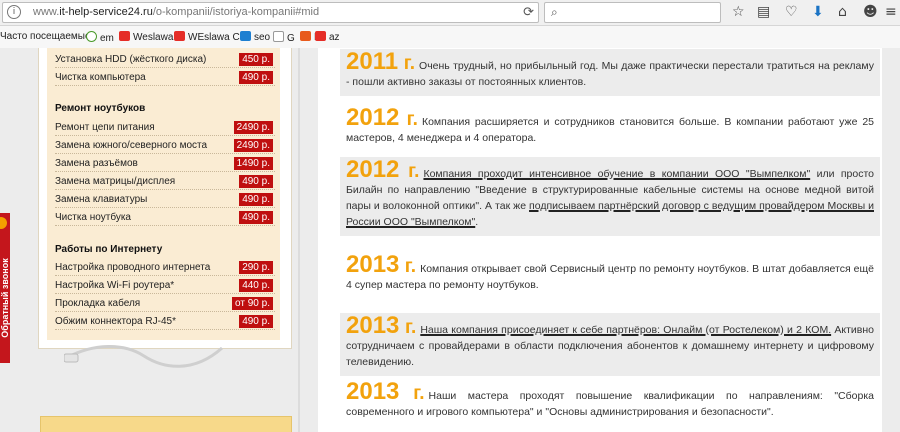  Describe the element at coordinates (842, 12) in the screenshot. I see `home-icon: ⌂` at that location.